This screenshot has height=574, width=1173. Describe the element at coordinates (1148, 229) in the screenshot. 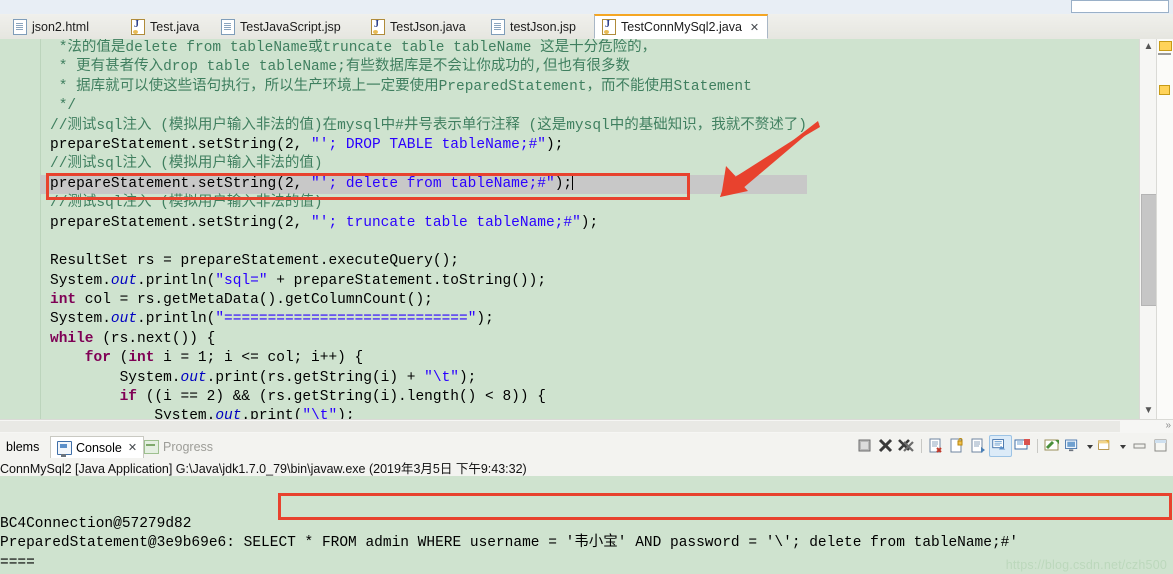

I see `editor-vertical-scrollbar: ▲ ▼` at that location.